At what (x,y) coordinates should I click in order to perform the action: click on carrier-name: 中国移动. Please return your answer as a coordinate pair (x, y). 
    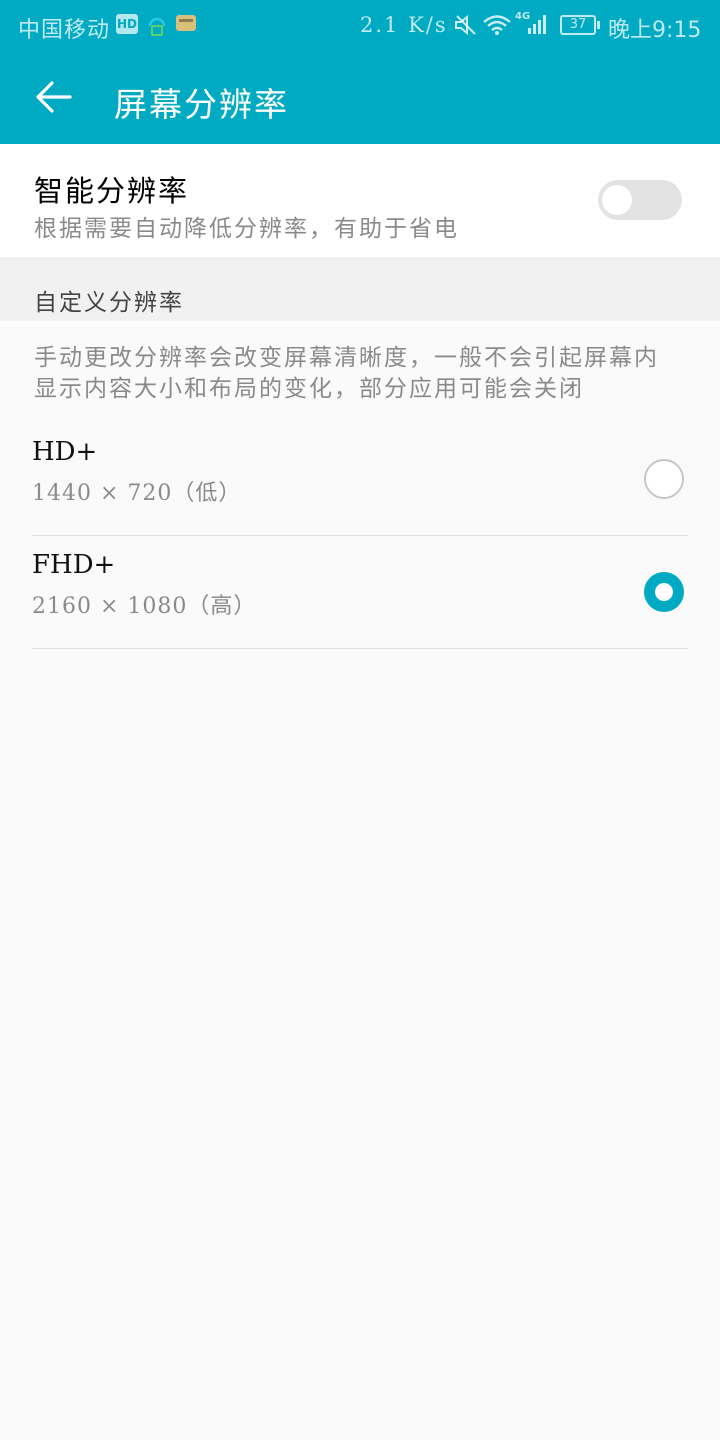
    Looking at the image, I should click on (64, 30).